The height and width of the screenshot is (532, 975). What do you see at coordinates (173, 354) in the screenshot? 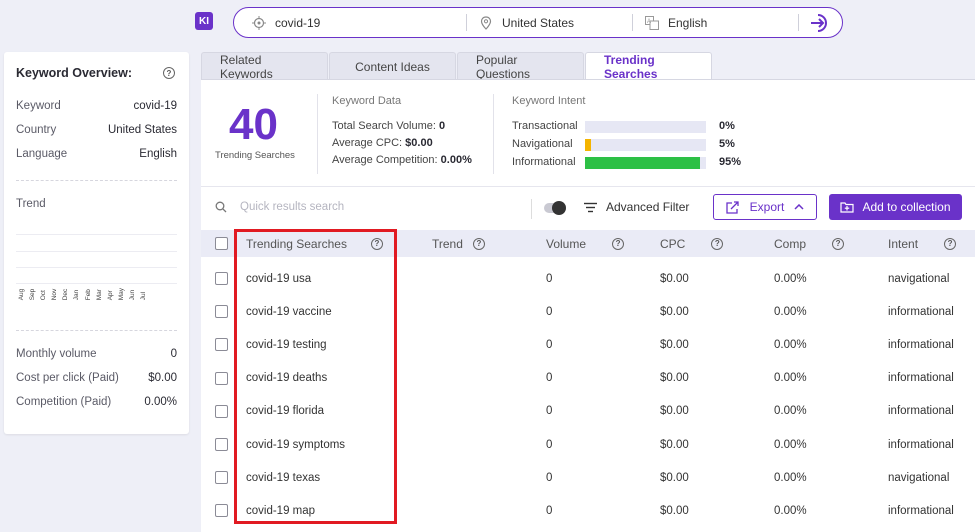
I see `metric-value: 0` at bounding box center [173, 354].